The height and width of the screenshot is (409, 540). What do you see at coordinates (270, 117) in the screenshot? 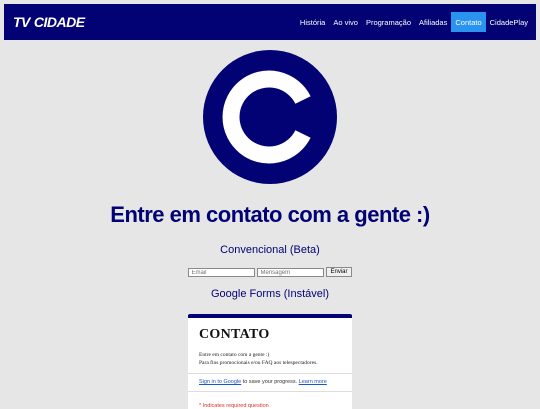
I see `letter-c-circle-logo-icon` at bounding box center [270, 117].